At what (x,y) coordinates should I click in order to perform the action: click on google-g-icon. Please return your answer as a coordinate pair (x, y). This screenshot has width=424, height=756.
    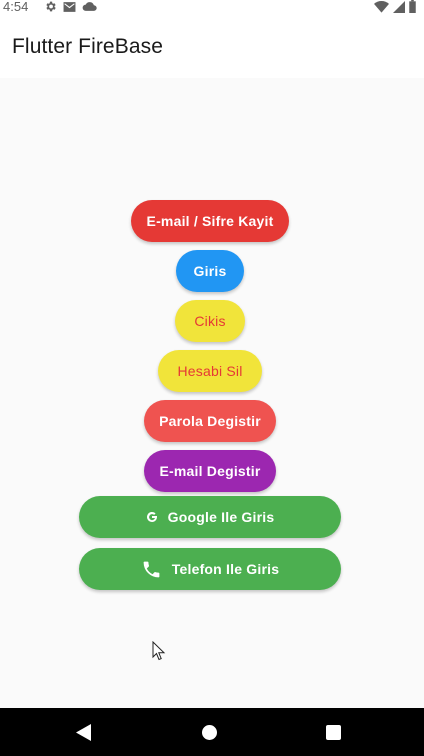
    Looking at the image, I should click on (151, 516).